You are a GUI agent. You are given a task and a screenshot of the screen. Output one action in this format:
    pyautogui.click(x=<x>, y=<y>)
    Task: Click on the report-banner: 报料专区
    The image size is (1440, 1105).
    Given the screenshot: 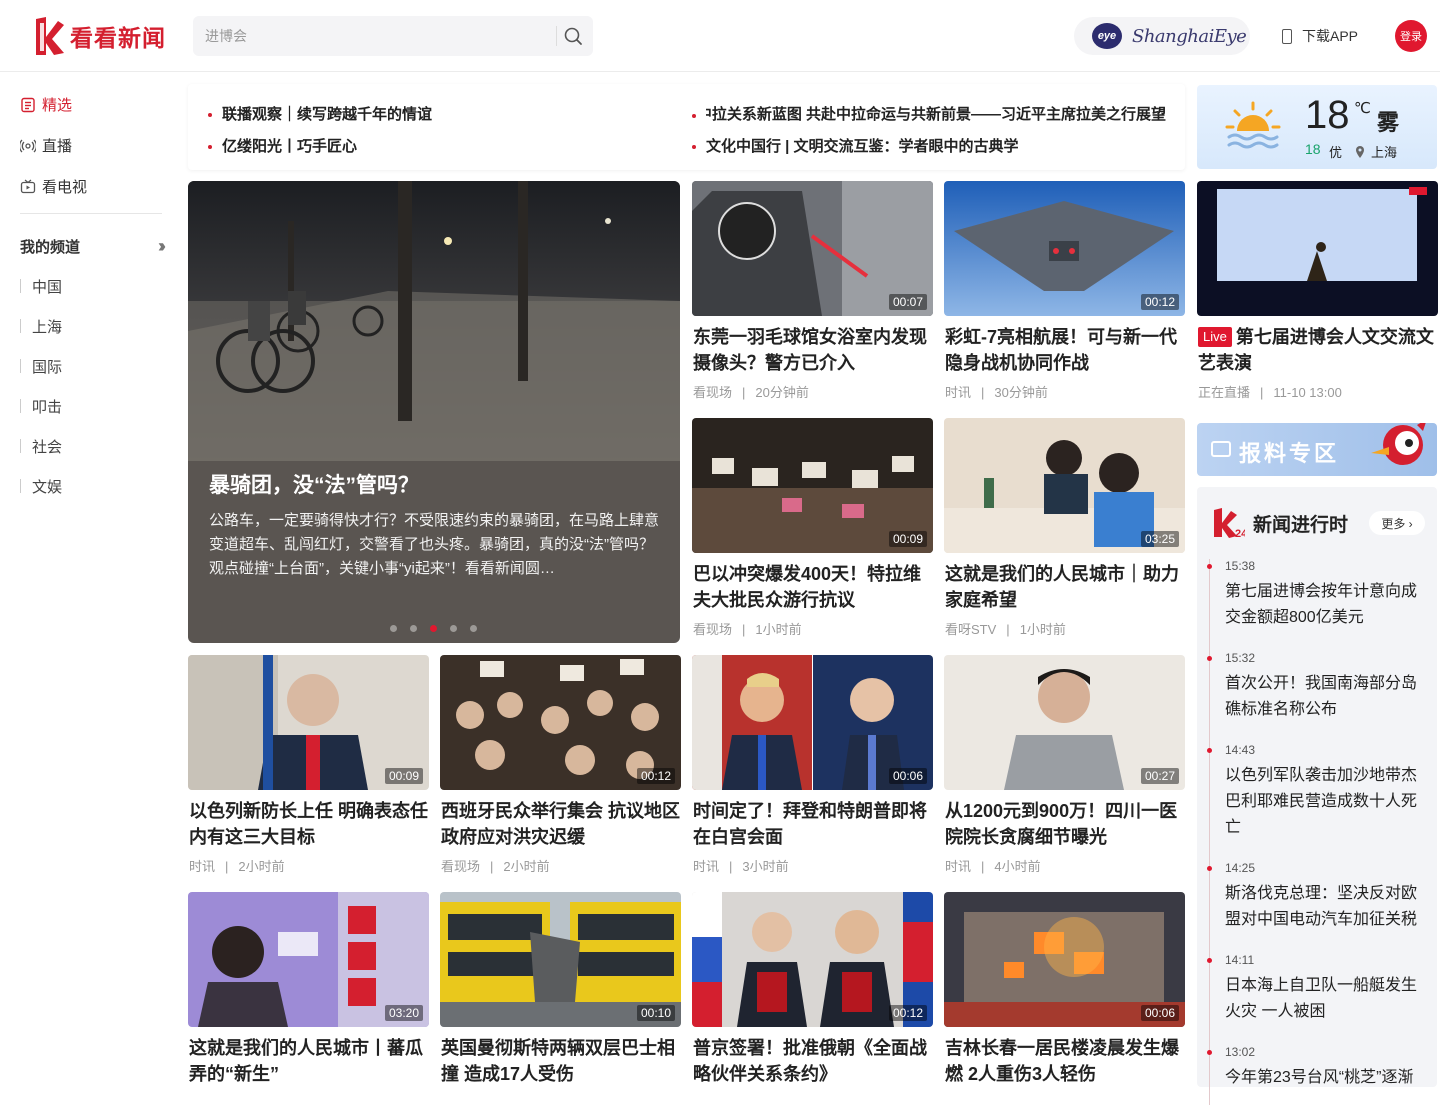 What is the action you would take?
    pyautogui.click(x=1317, y=449)
    